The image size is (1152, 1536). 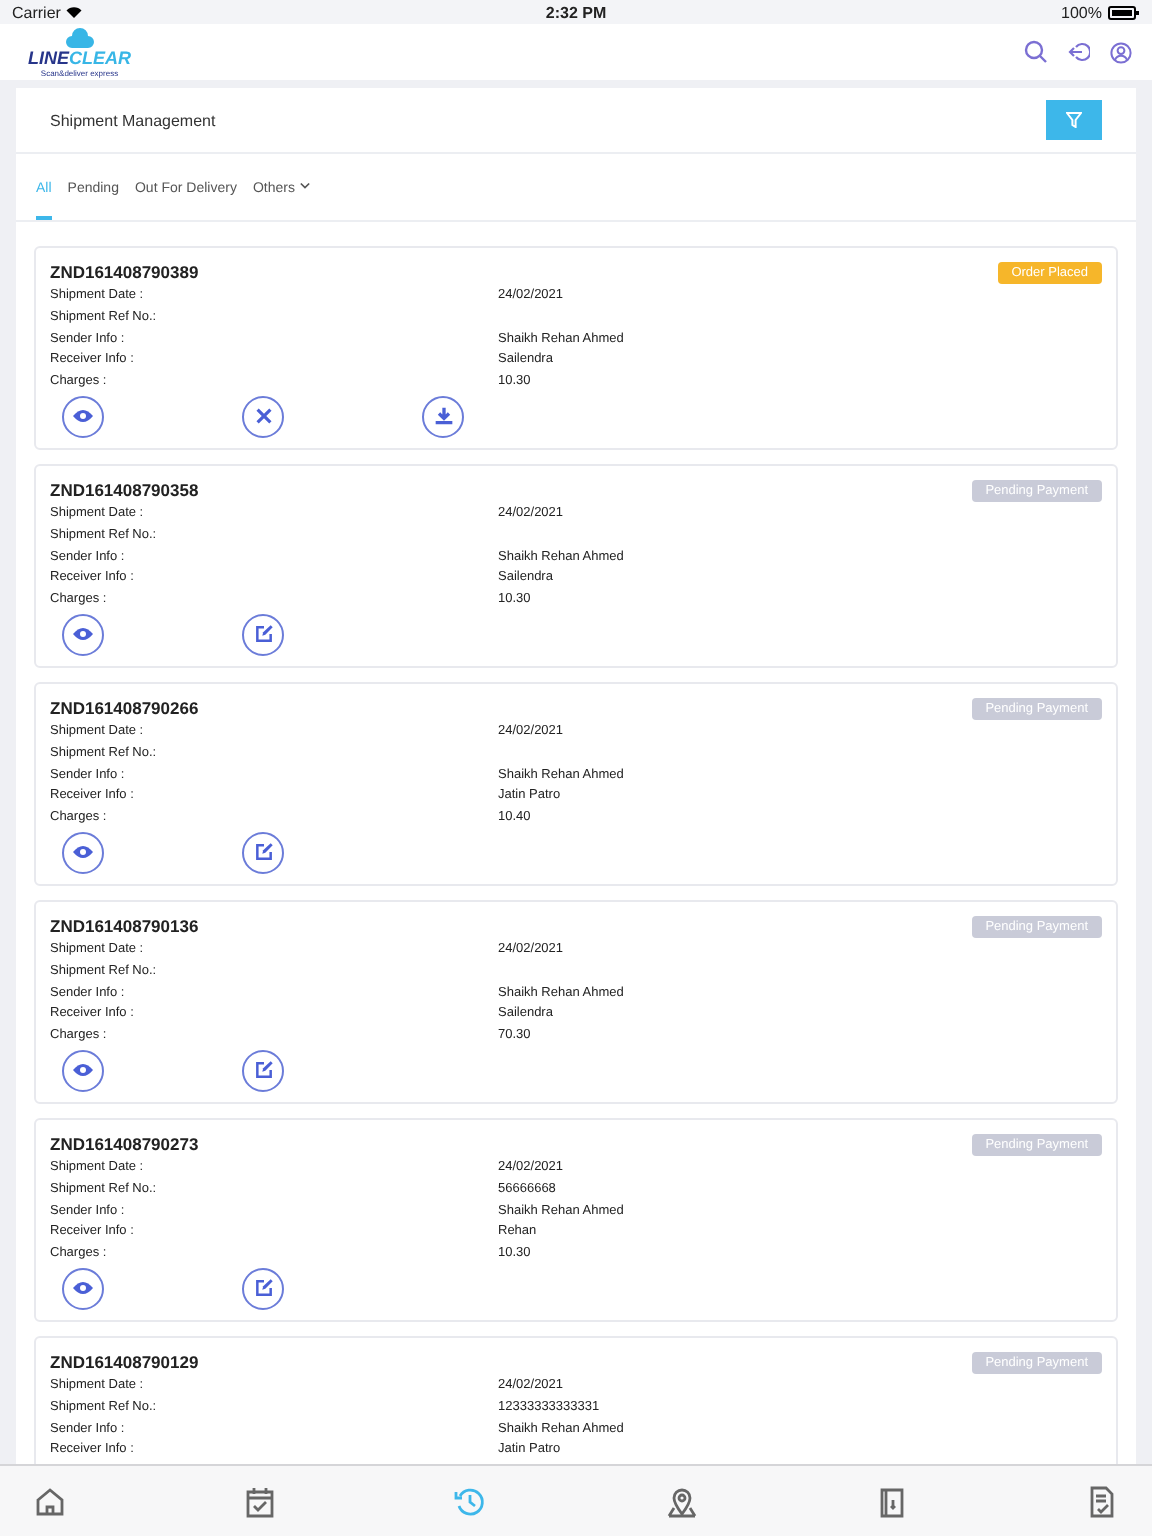 I want to click on clock-time: 2:32 PM, so click(x=576, y=12).